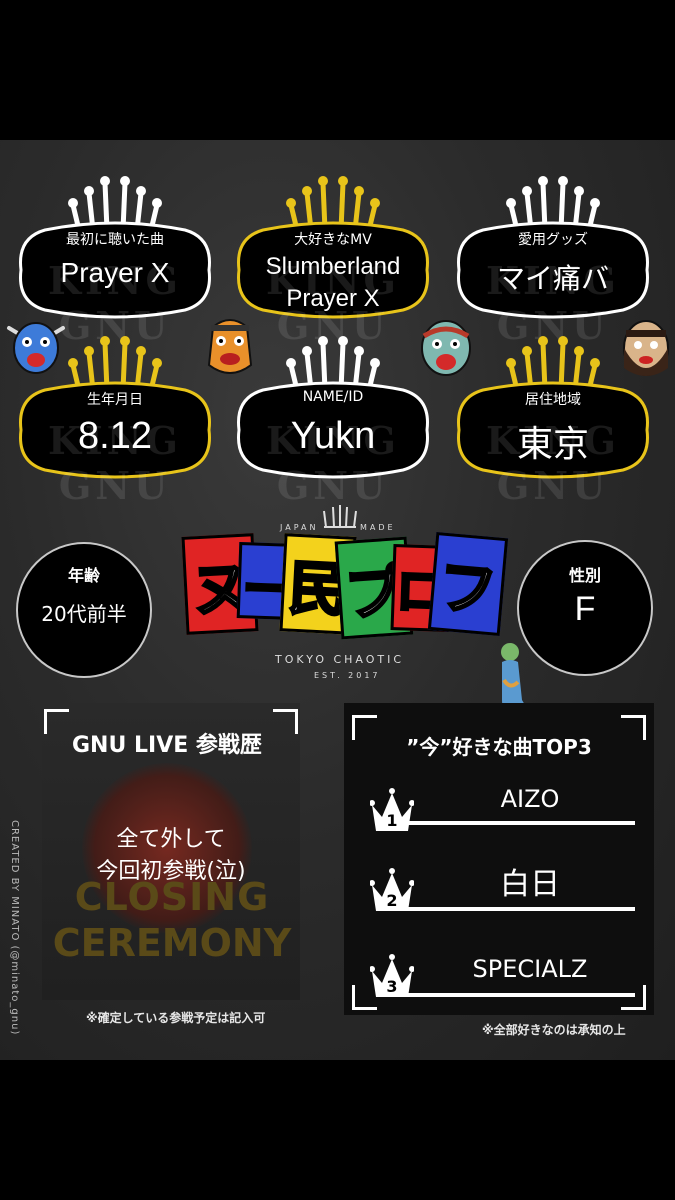 The image size is (675, 1200). I want to click on rank-number: 2, so click(392, 900).